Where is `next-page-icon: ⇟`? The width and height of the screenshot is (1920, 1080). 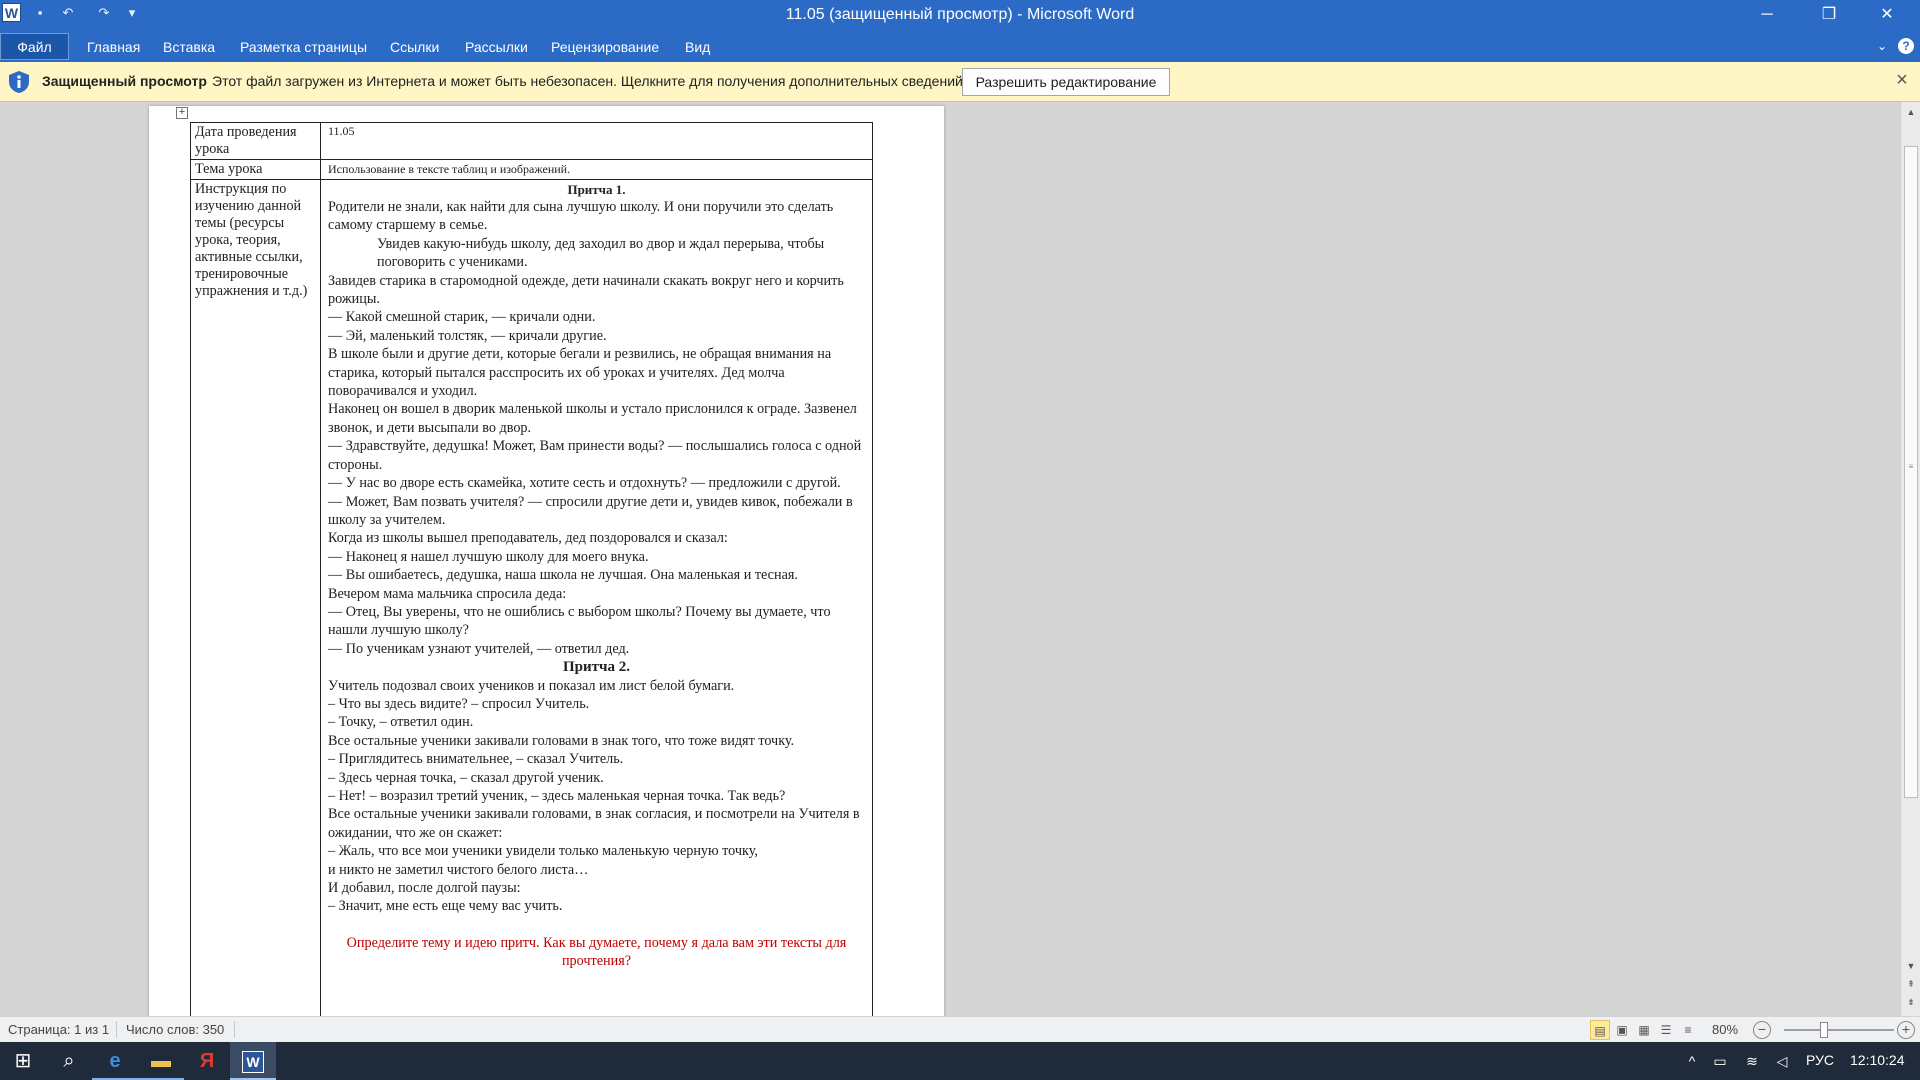 next-page-icon: ⇟ is located at coordinates (1910, 1002).